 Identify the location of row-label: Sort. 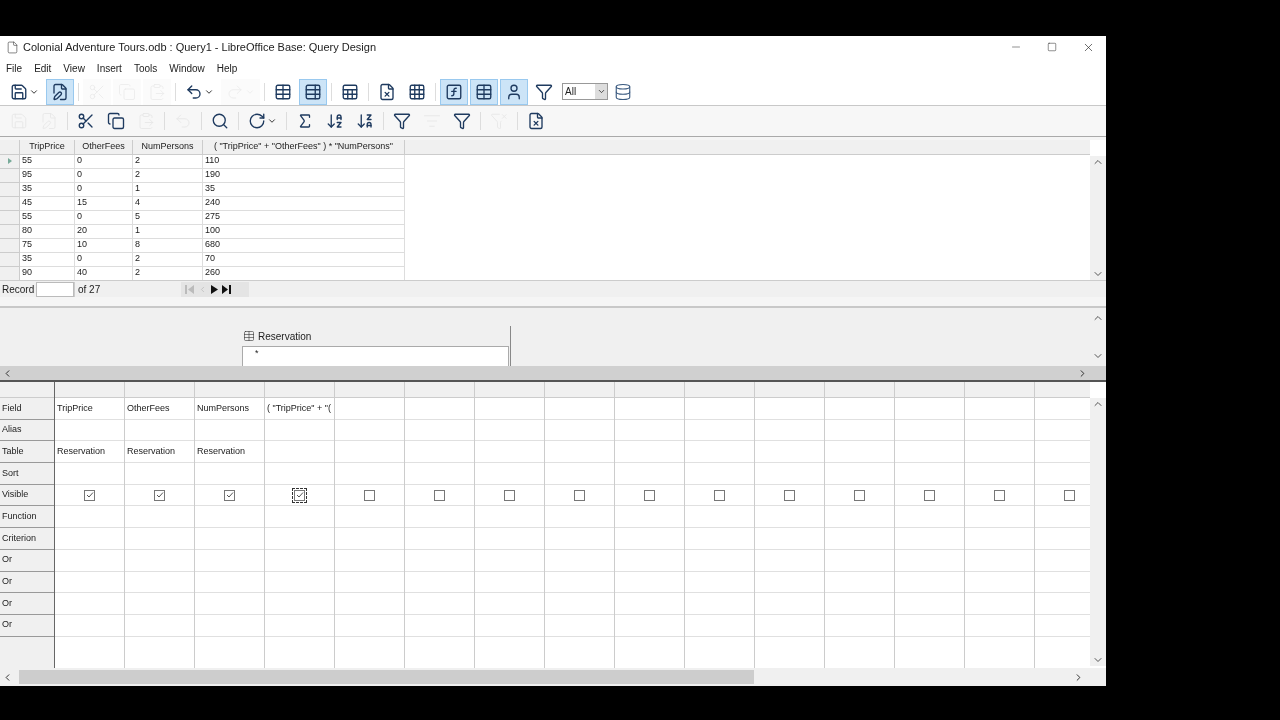
(27, 474).